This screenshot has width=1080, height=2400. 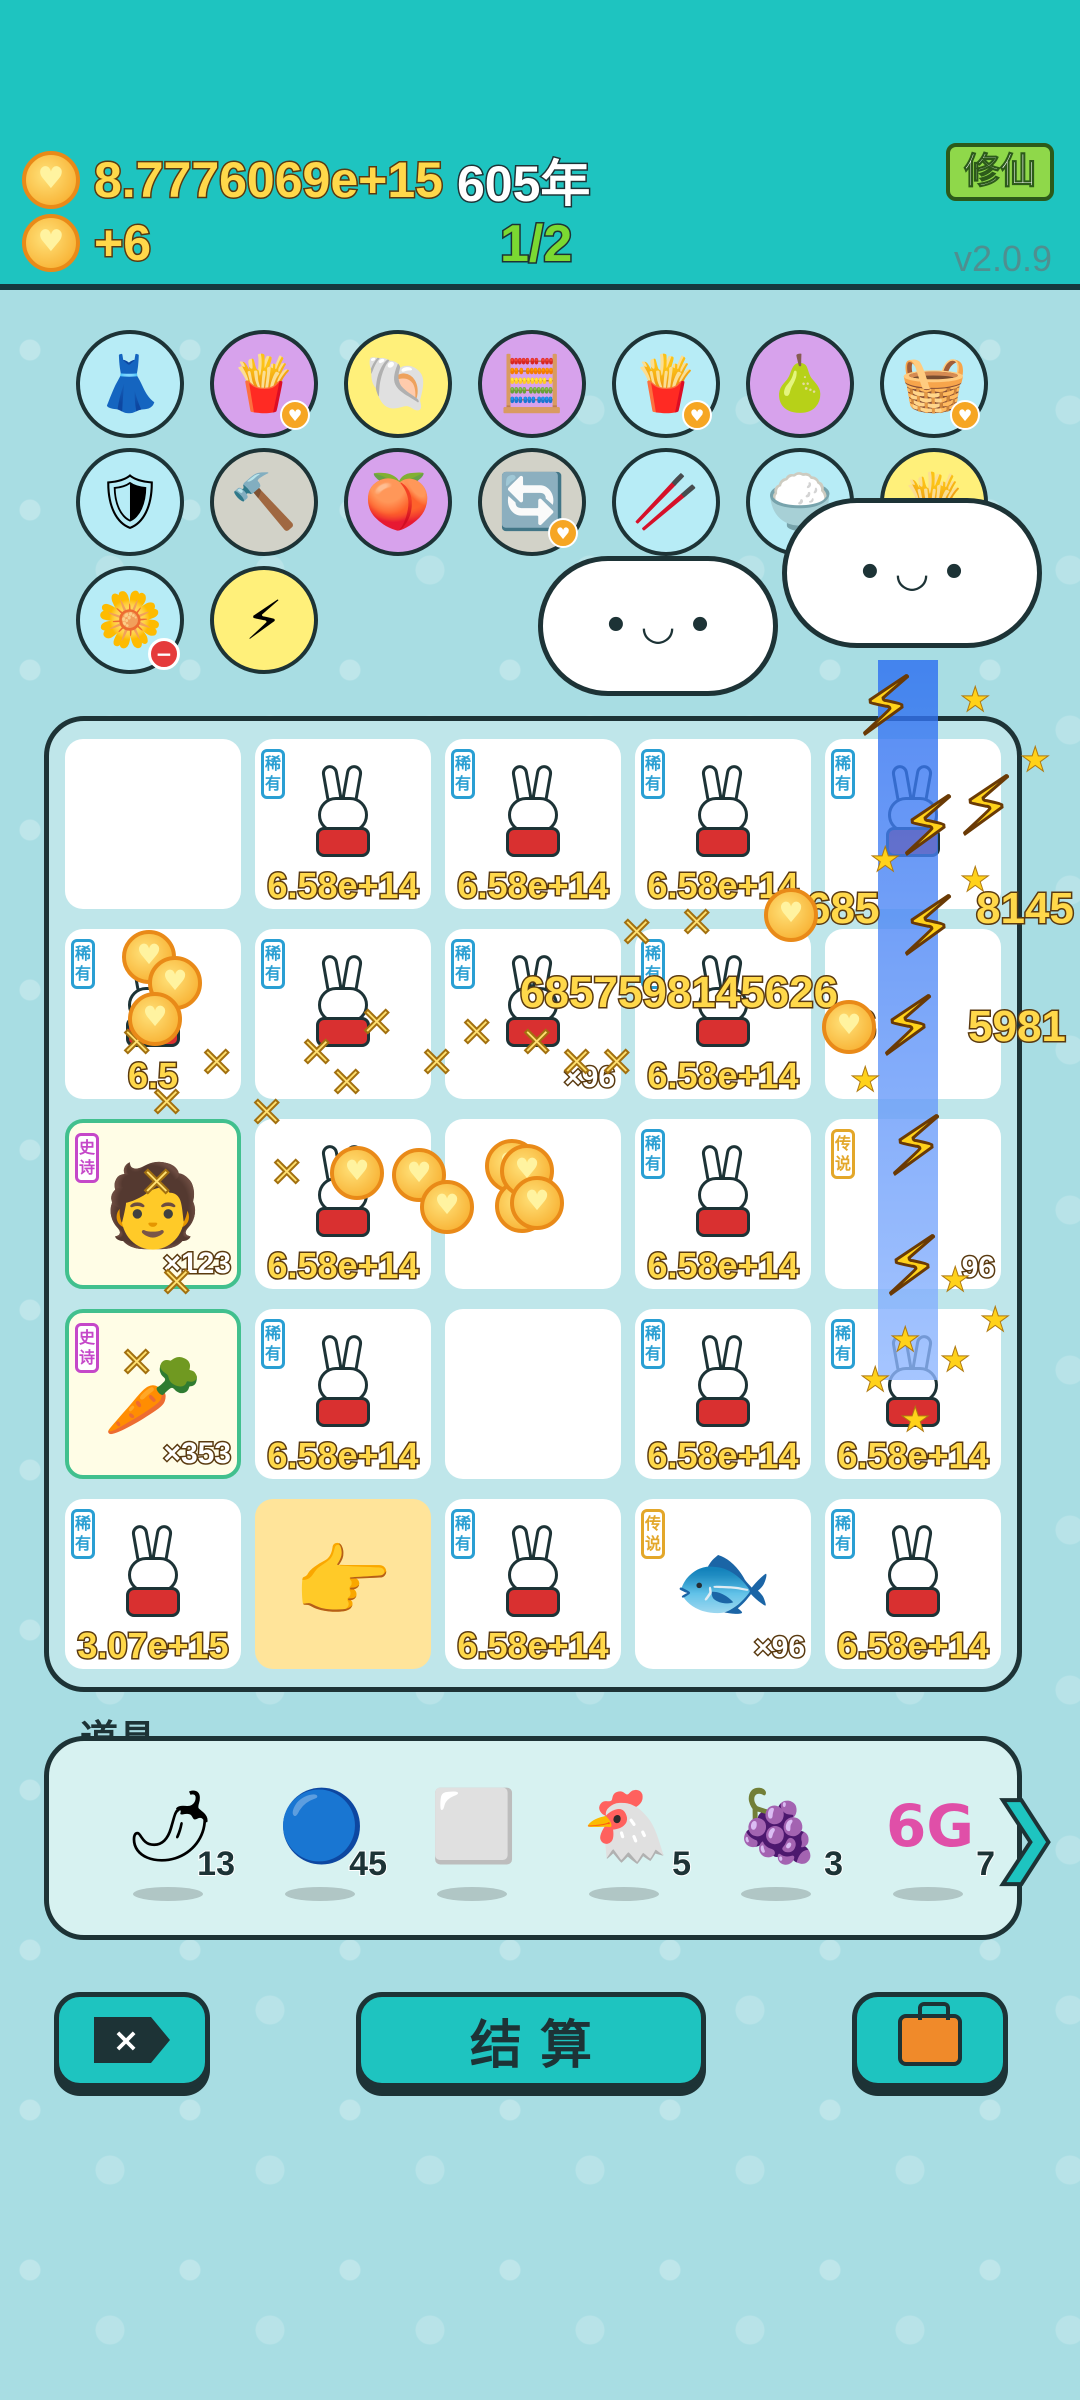 What do you see at coordinates (934, 384) in the screenshot?
I see `basket-icon: 🧺 ♥` at bounding box center [934, 384].